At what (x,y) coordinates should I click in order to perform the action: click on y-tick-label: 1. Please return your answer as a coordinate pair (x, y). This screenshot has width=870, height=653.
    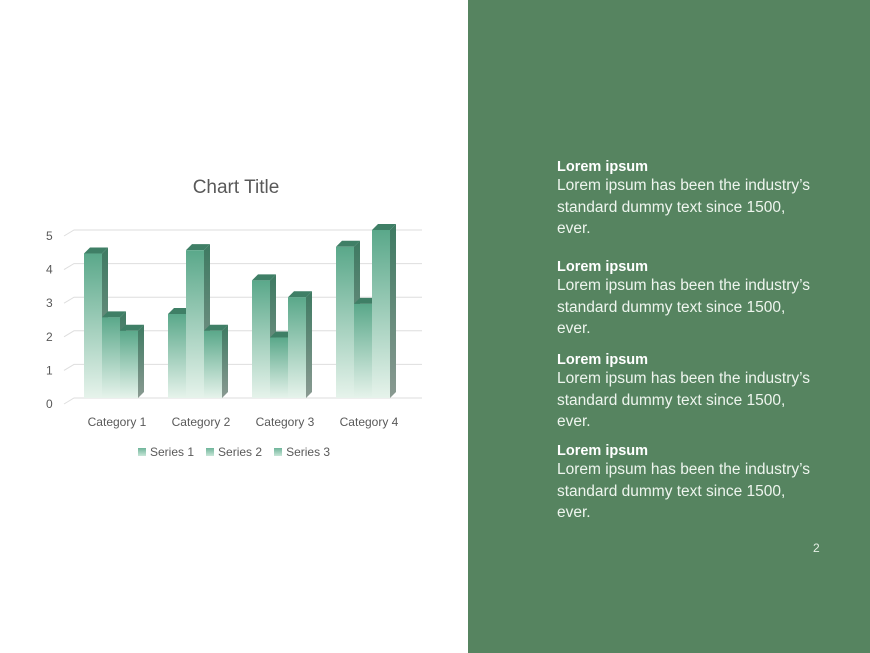
    Looking at the image, I should click on (49, 370).